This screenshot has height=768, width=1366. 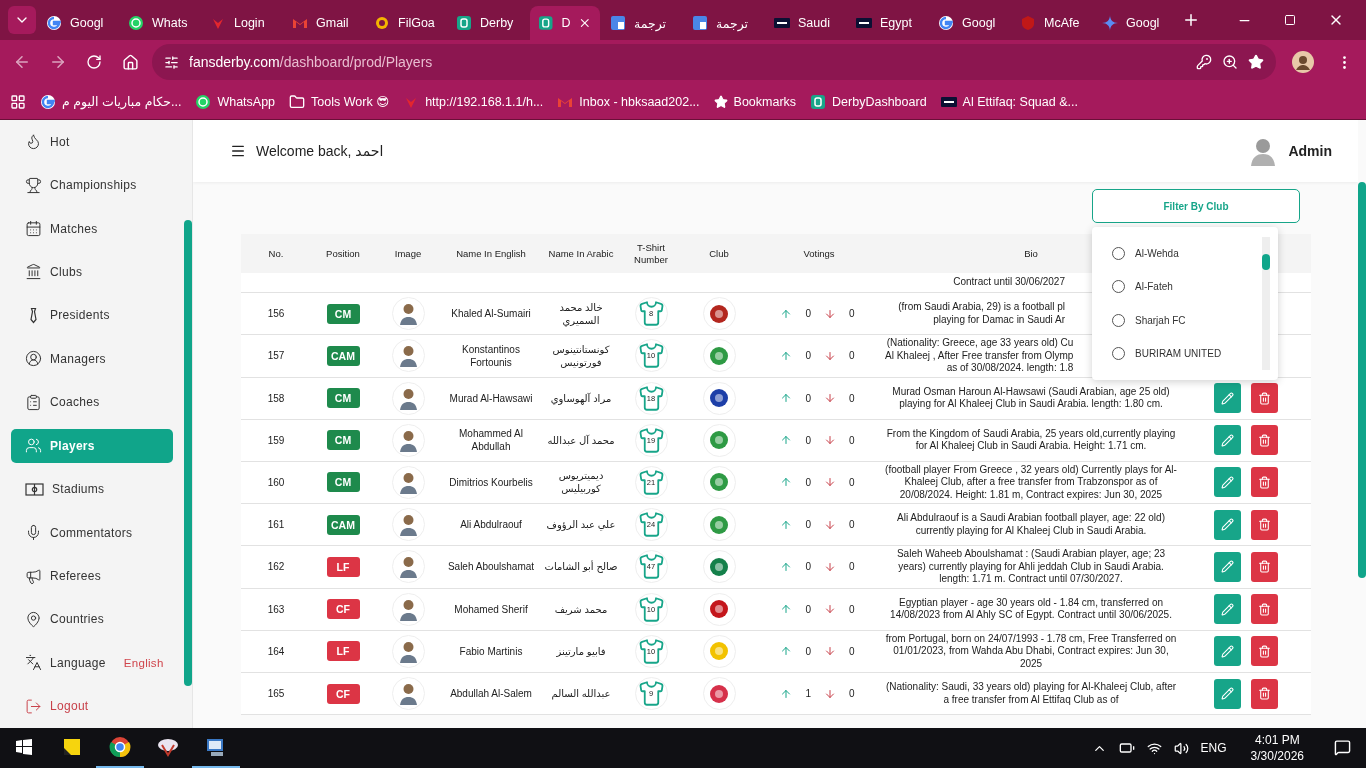 I want to click on browser-icon, so click(x=120, y=747).